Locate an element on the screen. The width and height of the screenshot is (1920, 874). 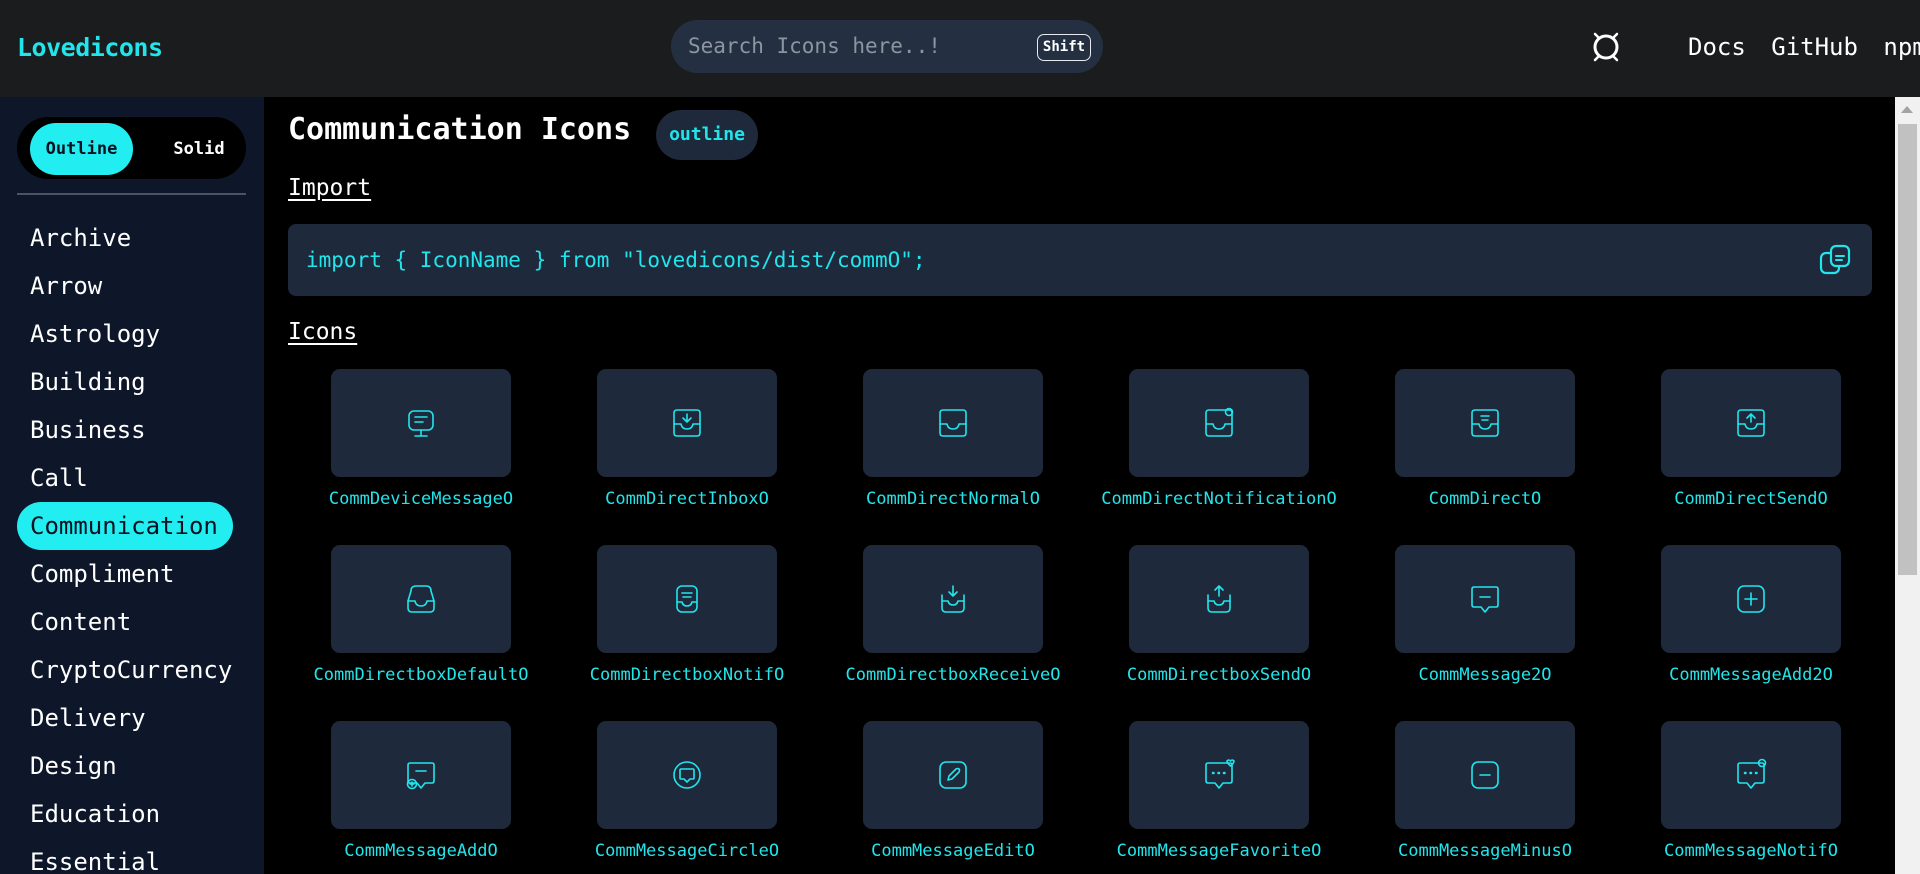
sidebar-item-delivery: Delivery is located at coordinates (137, 718).